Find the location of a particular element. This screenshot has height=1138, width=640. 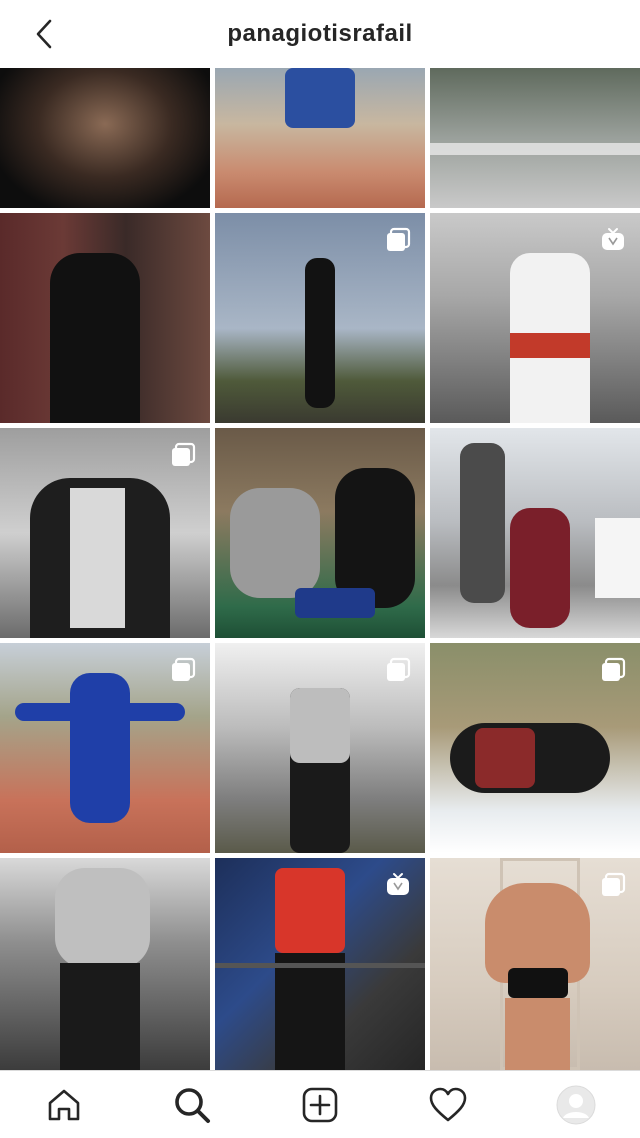

nav-home is located at coordinates (64, 1105).